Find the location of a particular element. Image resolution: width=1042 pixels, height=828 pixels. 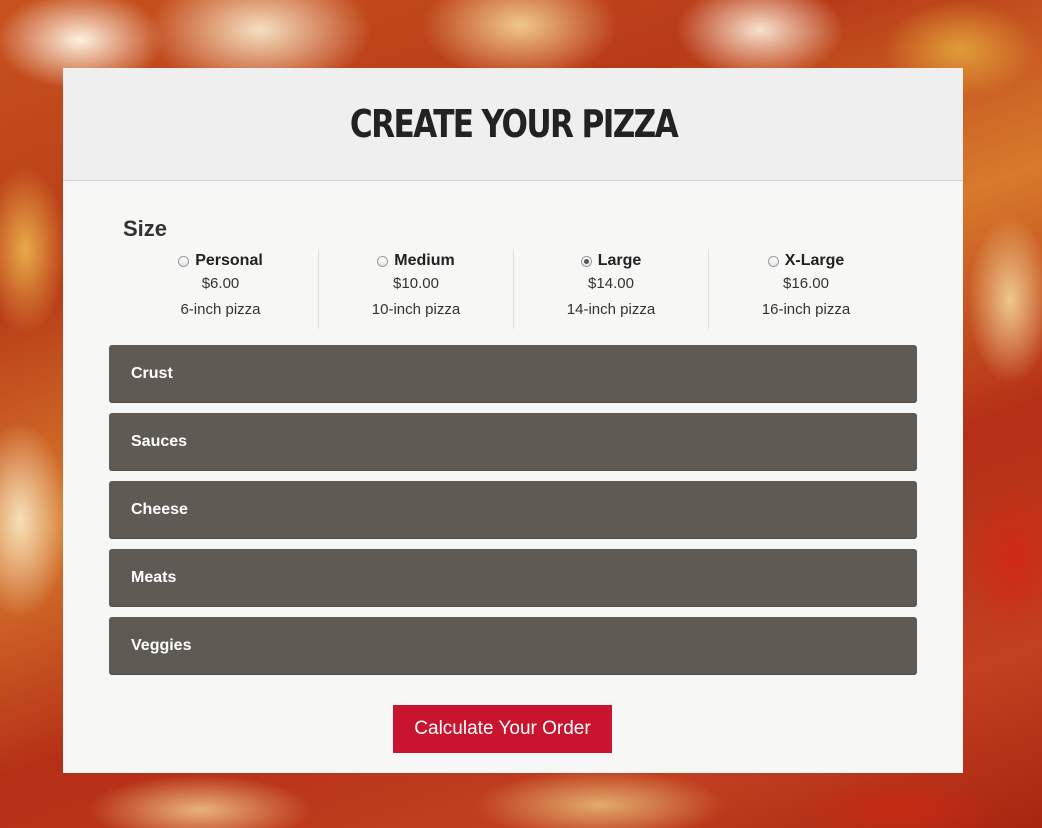

size-option-name: Personal is located at coordinates (229, 260).